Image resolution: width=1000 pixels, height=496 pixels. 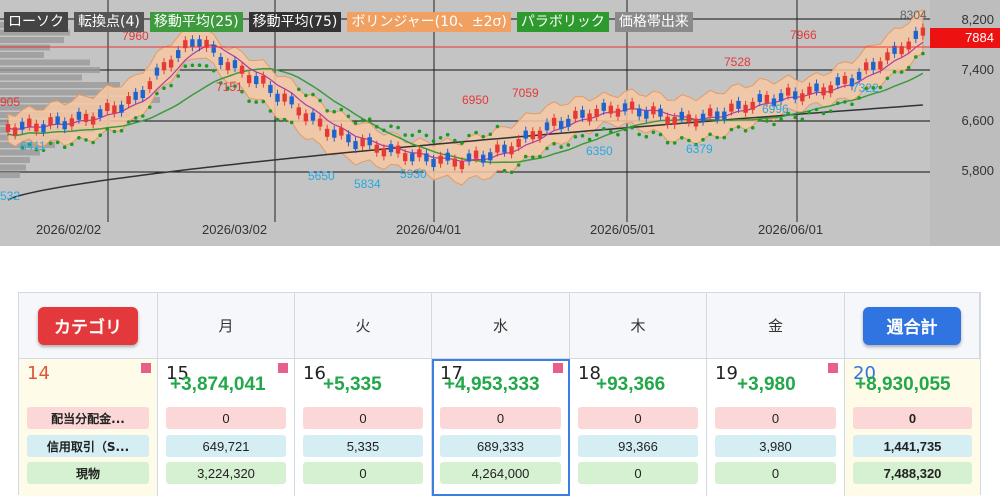 I want to click on turning-point-low-label: 6379, so click(x=699, y=149).